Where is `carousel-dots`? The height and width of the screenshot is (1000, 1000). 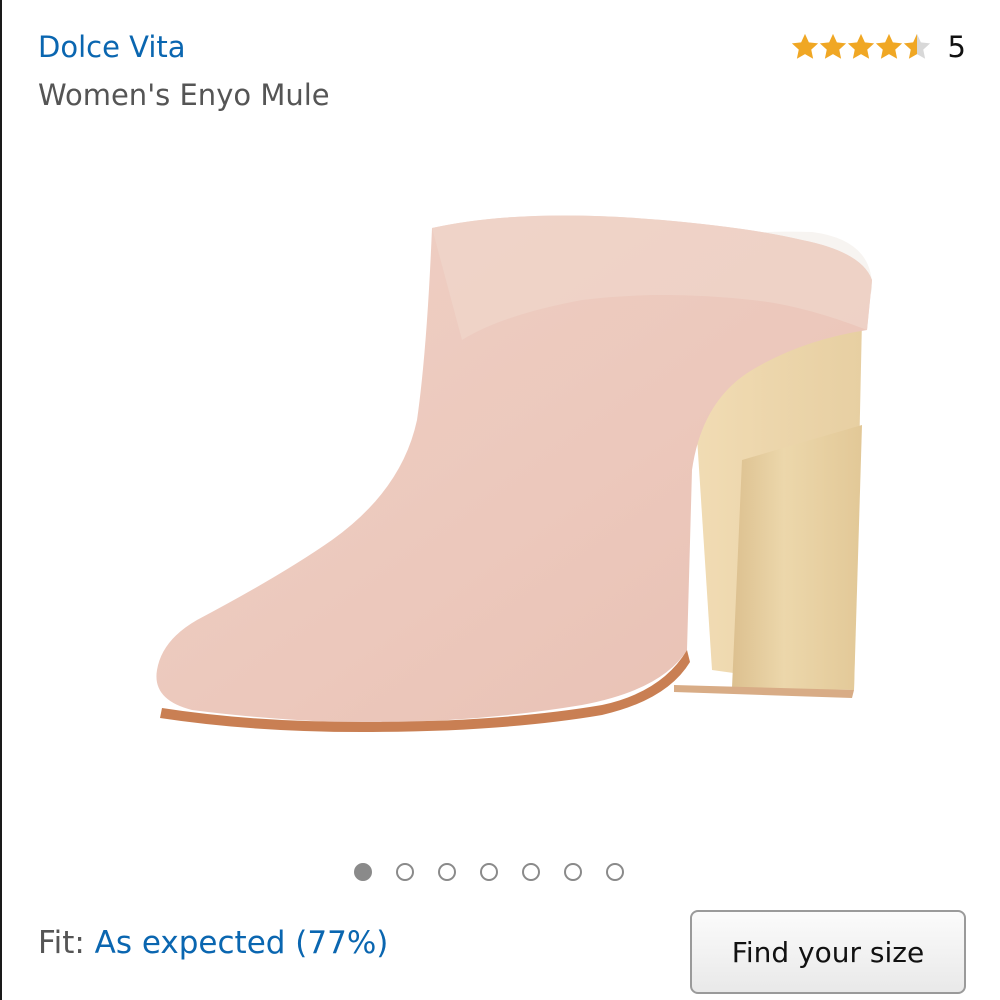 carousel-dots is located at coordinates (489, 872).